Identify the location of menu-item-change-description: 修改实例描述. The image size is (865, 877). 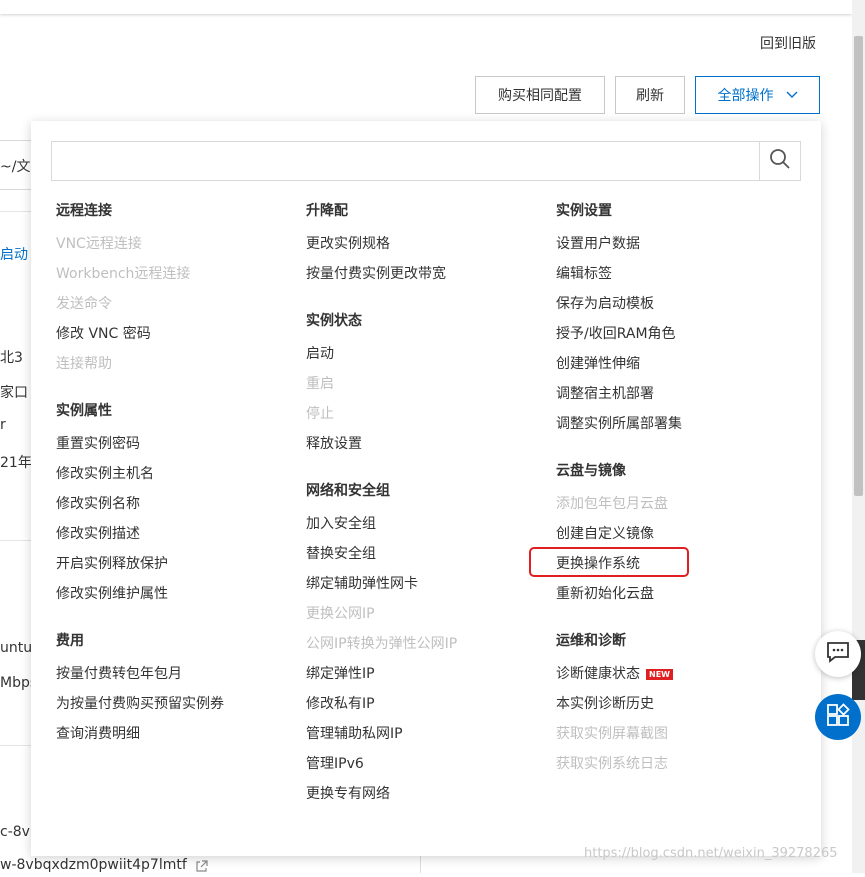
(171, 534).